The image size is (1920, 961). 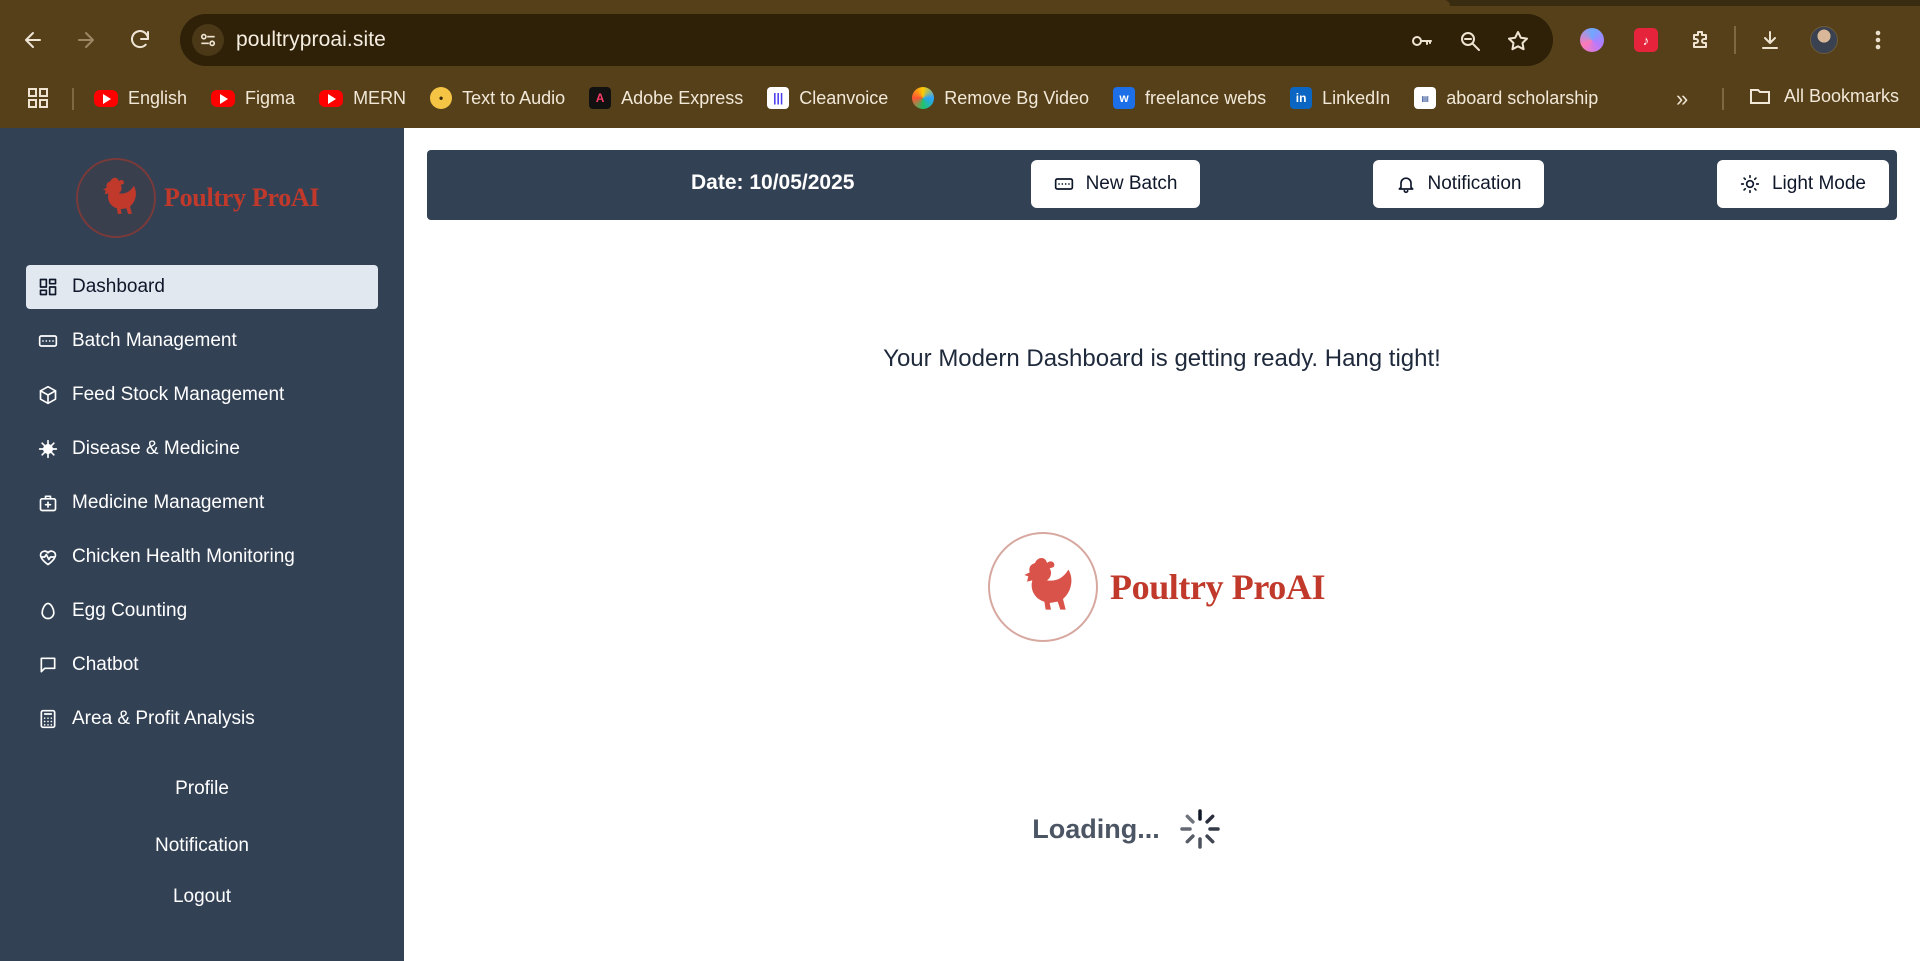 I want to click on sidebar-item-dashboard: Dashboard, so click(x=202, y=287).